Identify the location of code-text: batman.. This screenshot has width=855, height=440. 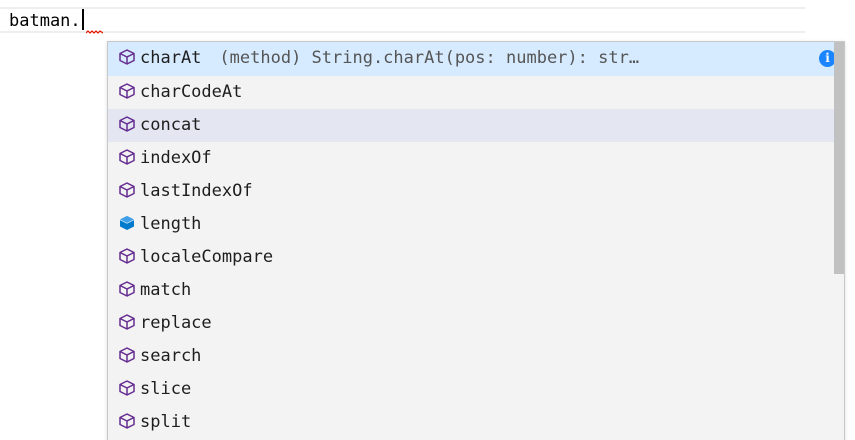
(45, 21).